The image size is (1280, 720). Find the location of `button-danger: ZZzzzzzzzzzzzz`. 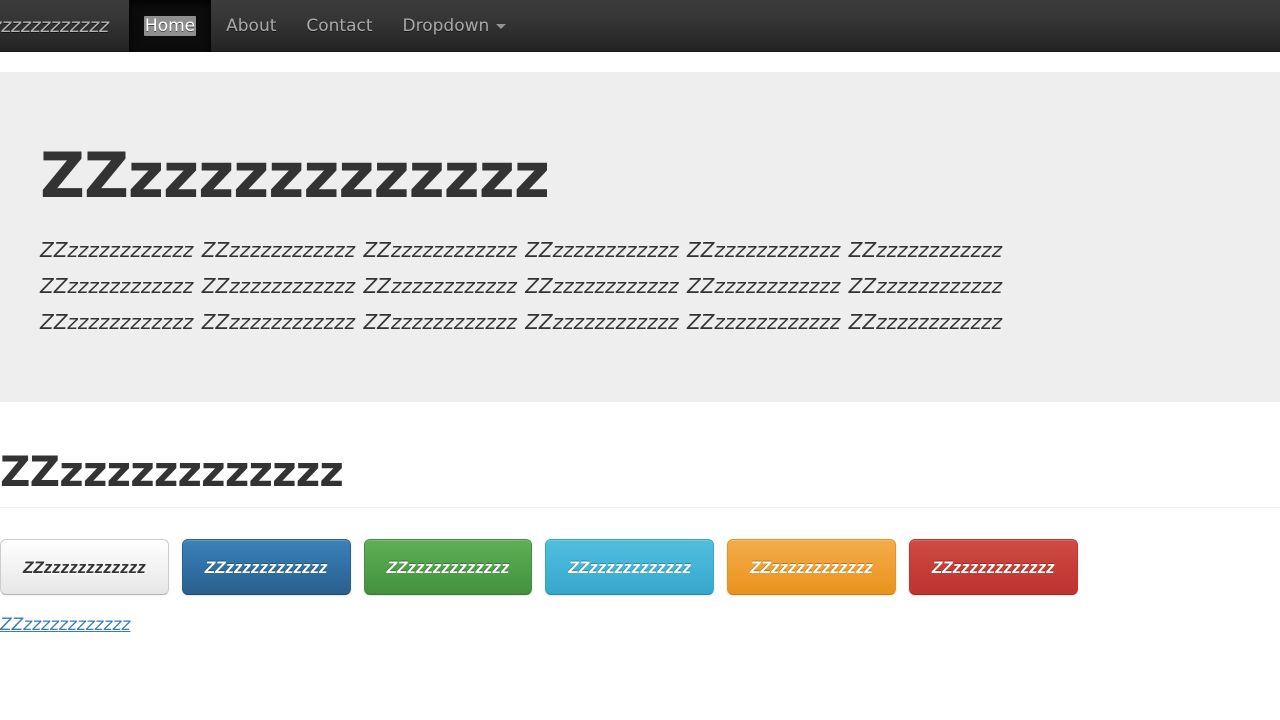

button-danger: ZZzzzzzzzzzzzz is located at coordinates (993, 567).